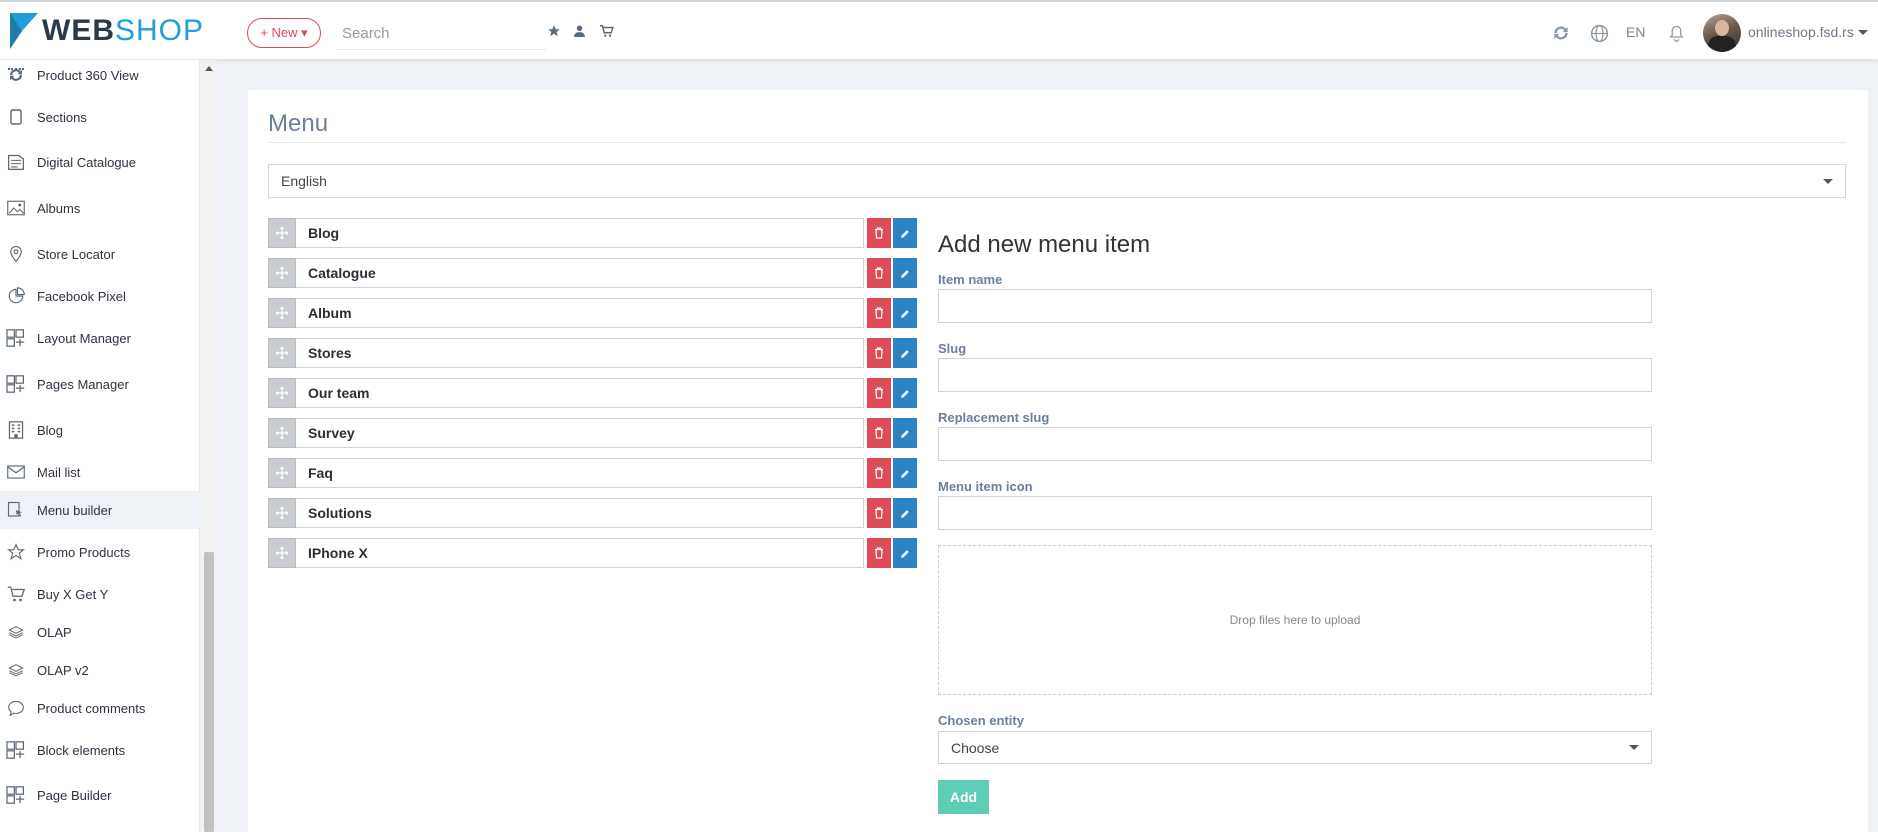 Image resolution: width=1878 pixels, height=832 pixels. What do you see at coordinates (87, 162) in the screenshot?
I see `sidebar-item-label: Digital Catalogue` at bounding box center [87, 162].